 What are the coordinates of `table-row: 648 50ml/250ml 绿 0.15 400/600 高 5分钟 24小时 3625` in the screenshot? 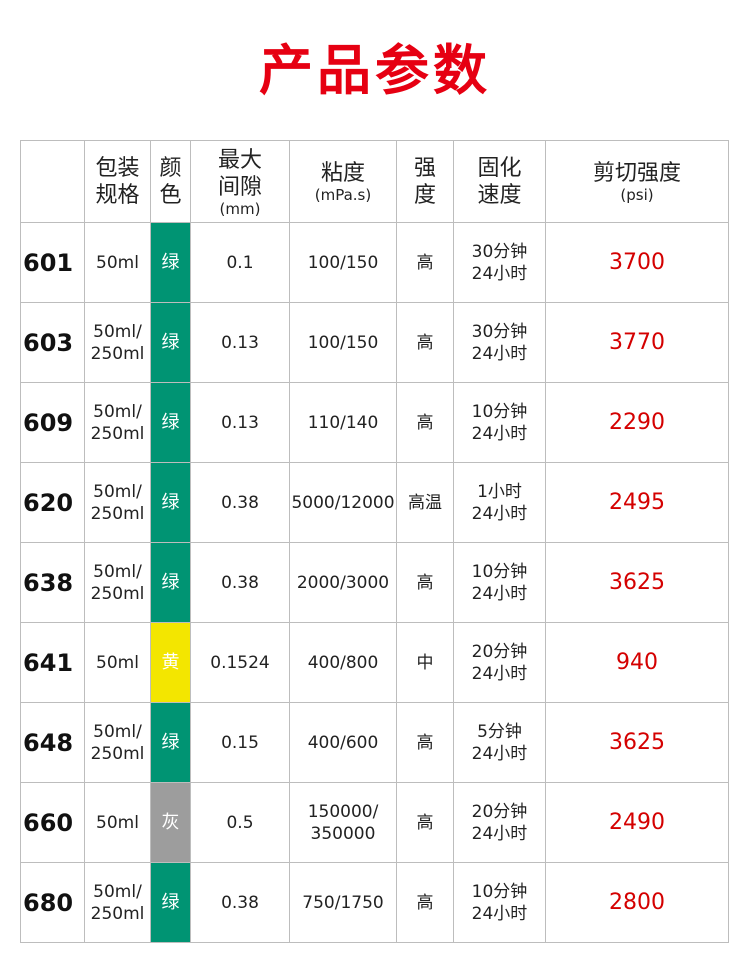 It's located at (374, 742).